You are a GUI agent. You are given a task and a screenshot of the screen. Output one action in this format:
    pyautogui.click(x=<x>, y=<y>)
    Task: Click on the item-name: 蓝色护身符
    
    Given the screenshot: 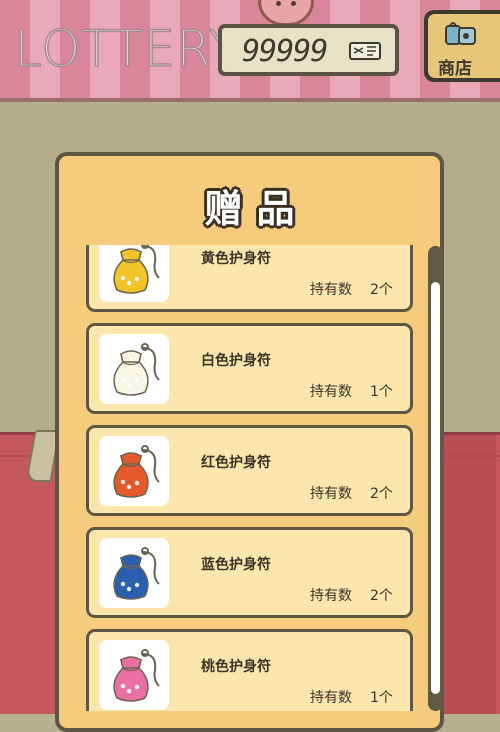 What is the action you would take?
    pyautogui.click(x=236, y=565)
    